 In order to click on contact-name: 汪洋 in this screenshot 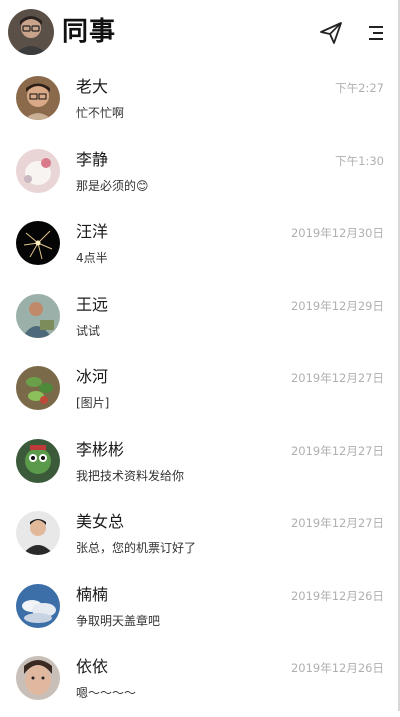, I will do `click(92, 231)`.